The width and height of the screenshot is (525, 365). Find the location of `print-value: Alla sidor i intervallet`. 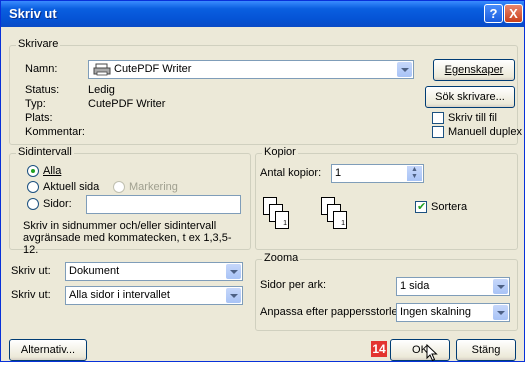

print-value: Alla sidor i intervallet is located at coordinates (119, 295).